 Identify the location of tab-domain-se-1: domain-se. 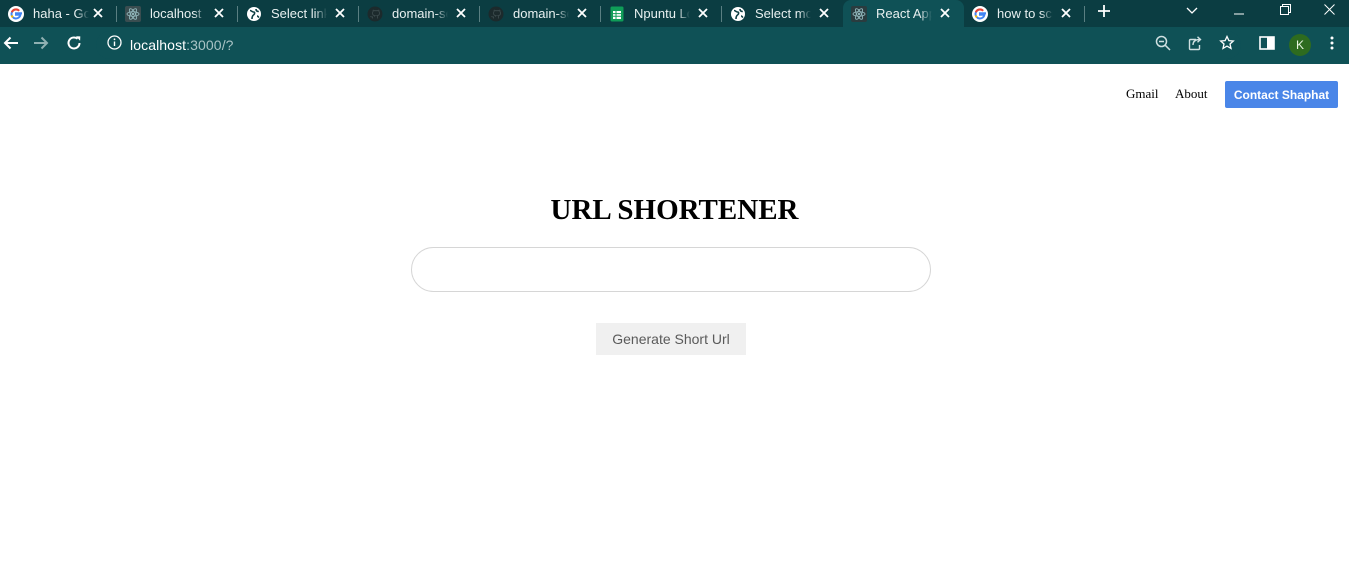
(419, 13).